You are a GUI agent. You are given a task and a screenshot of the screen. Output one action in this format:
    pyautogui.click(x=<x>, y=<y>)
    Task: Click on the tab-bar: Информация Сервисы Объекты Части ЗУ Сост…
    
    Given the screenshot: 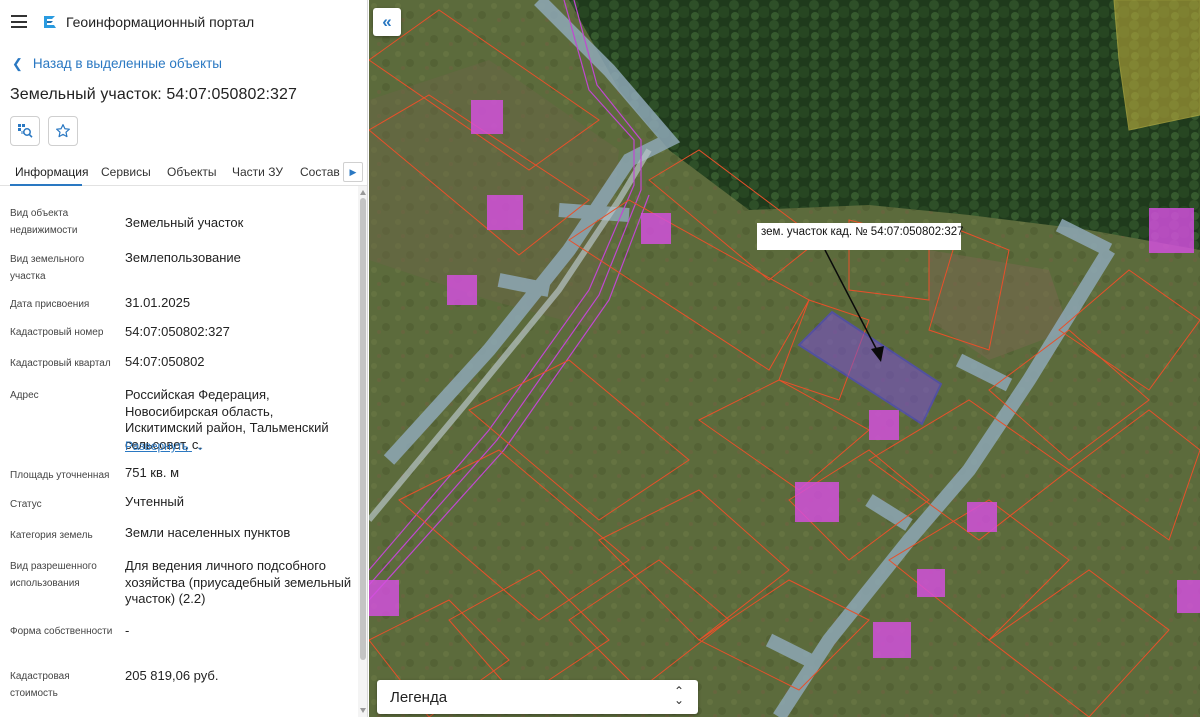 What is the action you would take?
    pyautogui.click(x=183, y=172)
    